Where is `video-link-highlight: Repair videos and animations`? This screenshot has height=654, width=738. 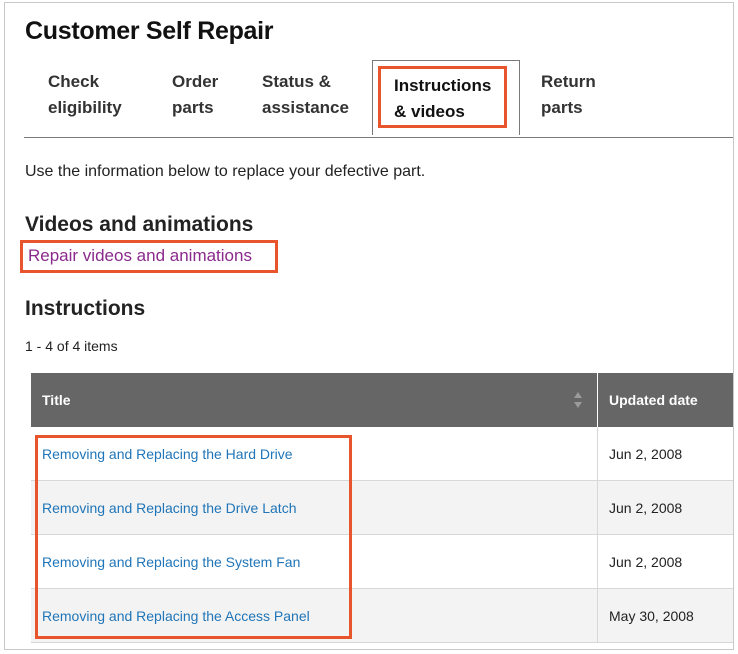
video-link-highlight: Repair videos and animations is located at coordinates (149, 256).